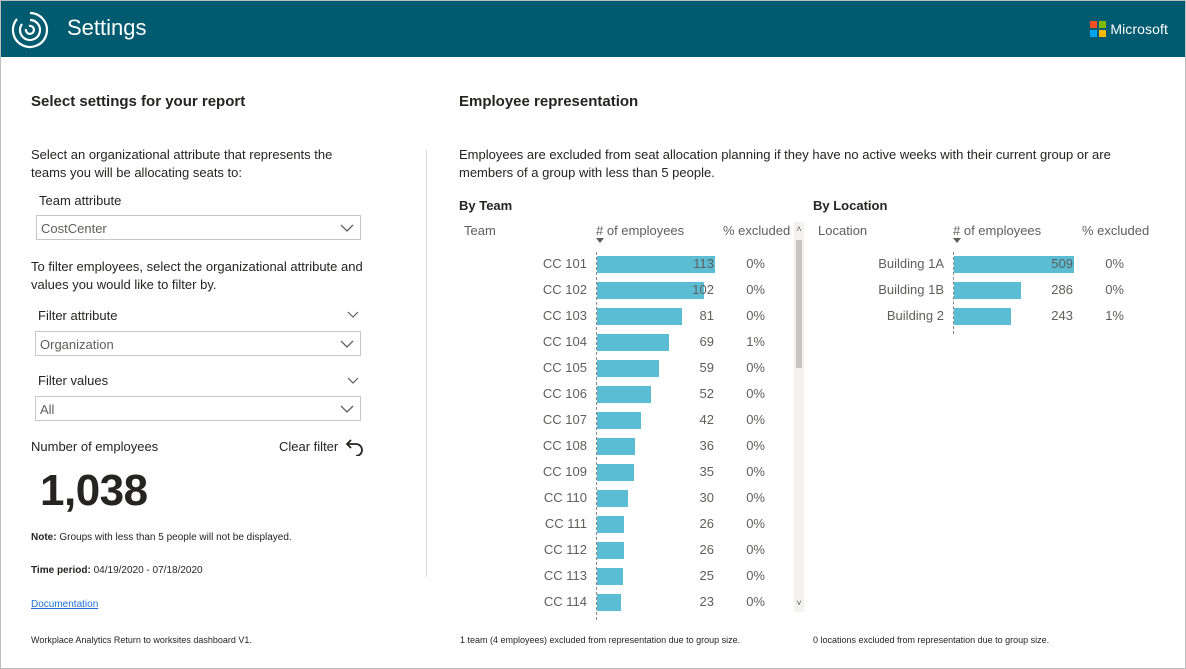 The width and height of the screenshot is (1186, 669). Describe the element at coordinates (911, 289) in the screenshot. I see `row-label: Building 1B` at that location.